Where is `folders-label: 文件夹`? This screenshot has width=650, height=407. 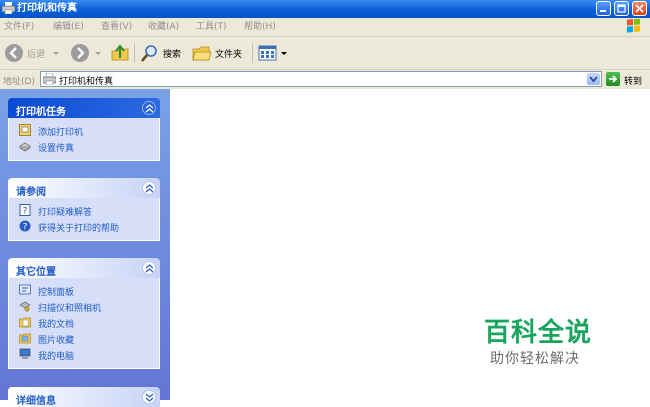 folders-label: 文件夹 is located at coordinates (228, 53).